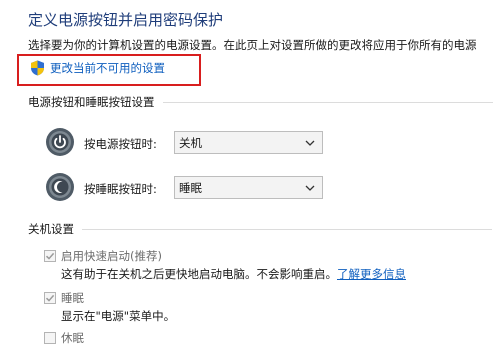  Describe the element at coordinates (60, 187) in the screenshot. I see `sleep-icon` at that location.